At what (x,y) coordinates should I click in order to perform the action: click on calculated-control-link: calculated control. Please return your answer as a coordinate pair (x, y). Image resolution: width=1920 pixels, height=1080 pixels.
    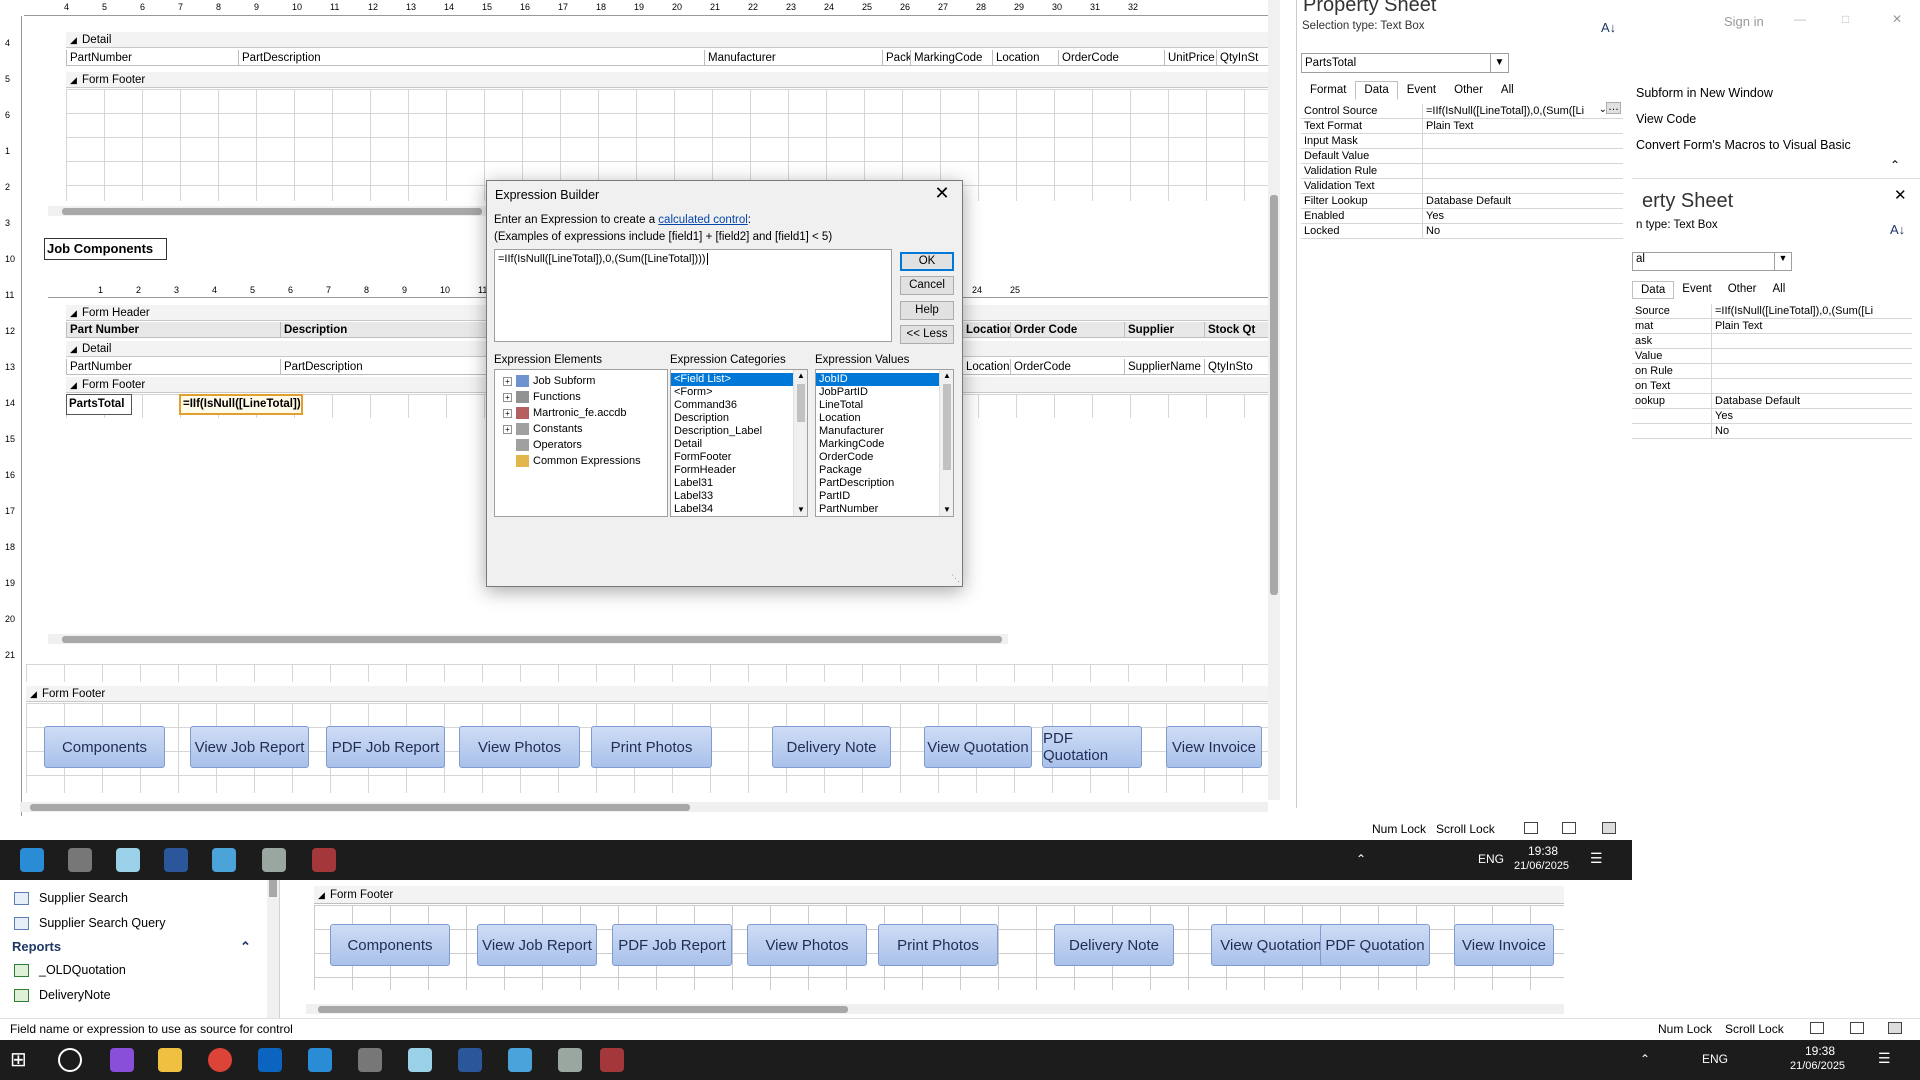
    Looking at the image, I should click on (703, 220).